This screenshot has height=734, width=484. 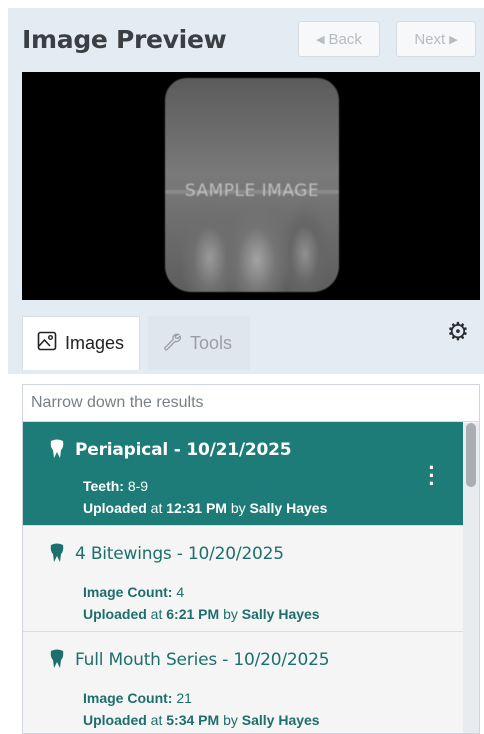 I want to click on caret-left-icon: ◀, so click(x=320, y=39).